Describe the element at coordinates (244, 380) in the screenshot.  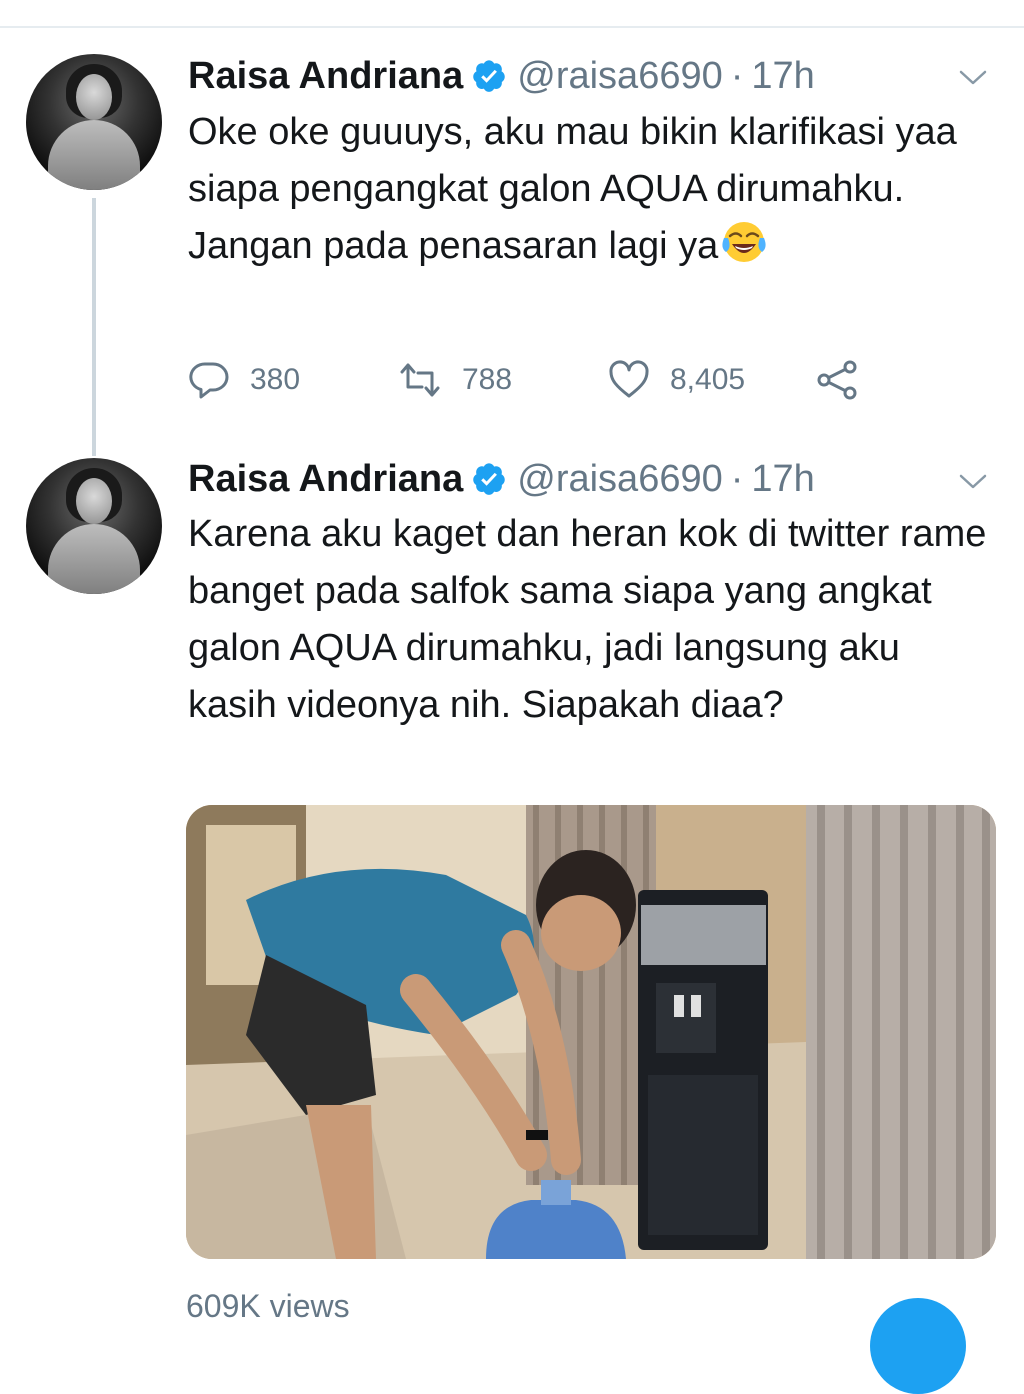
I see `reply-button: 380` at that location.